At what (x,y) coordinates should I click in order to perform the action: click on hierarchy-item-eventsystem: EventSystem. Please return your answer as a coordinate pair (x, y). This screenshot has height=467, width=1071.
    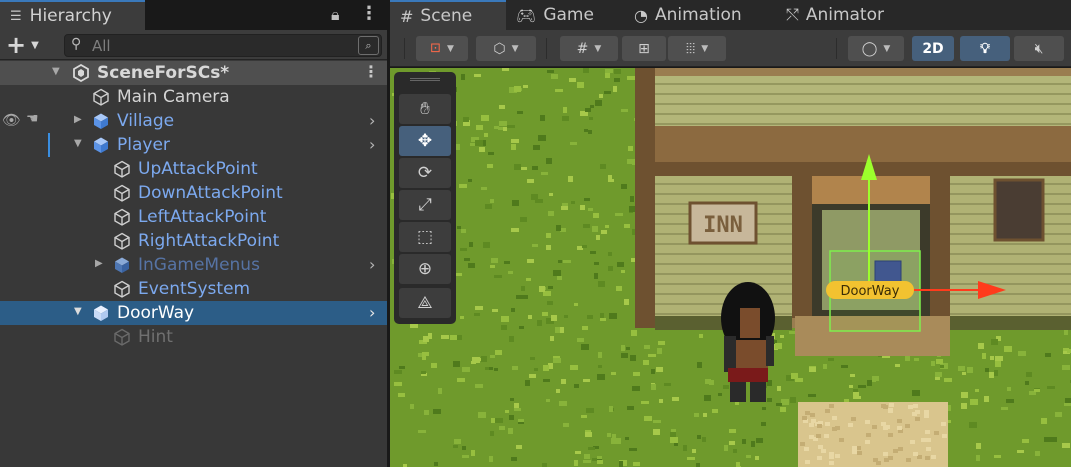
    Looking at the image, I should click on (193, 289).